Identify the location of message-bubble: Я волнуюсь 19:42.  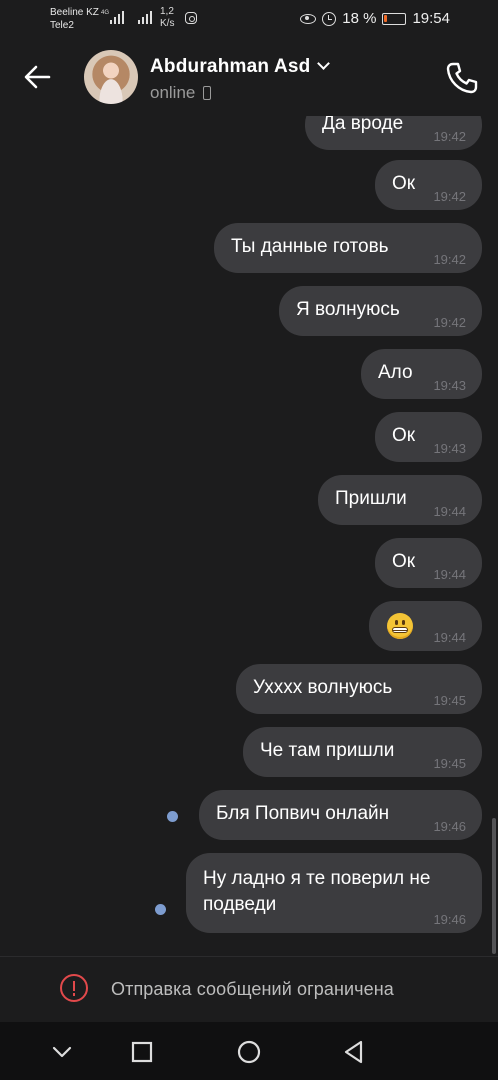
(380, 311).